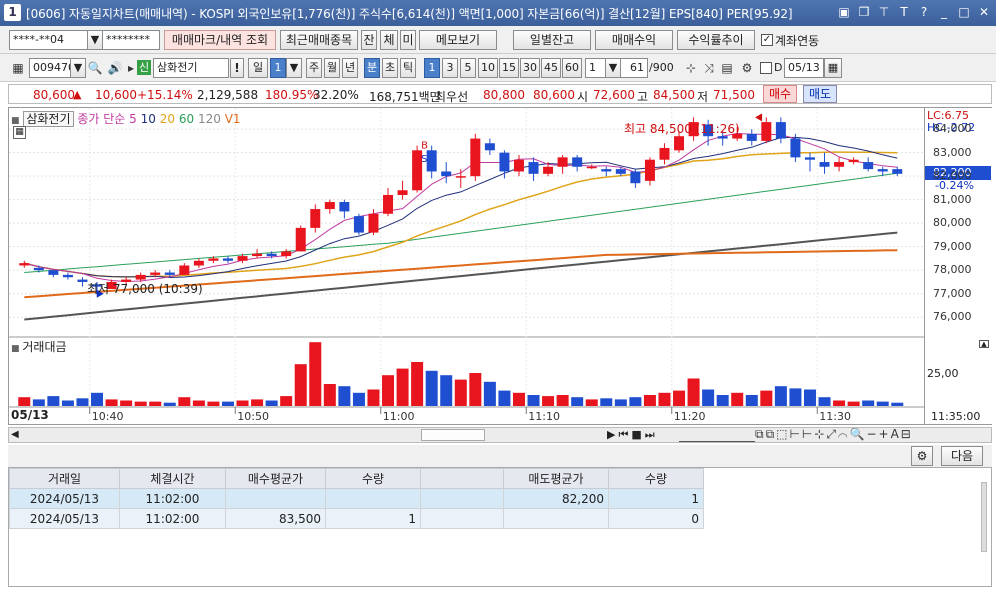 This screenshot has width=996, height=590. I want to click on playback-controls: ▶⏮■⏭, so click(632, 435).